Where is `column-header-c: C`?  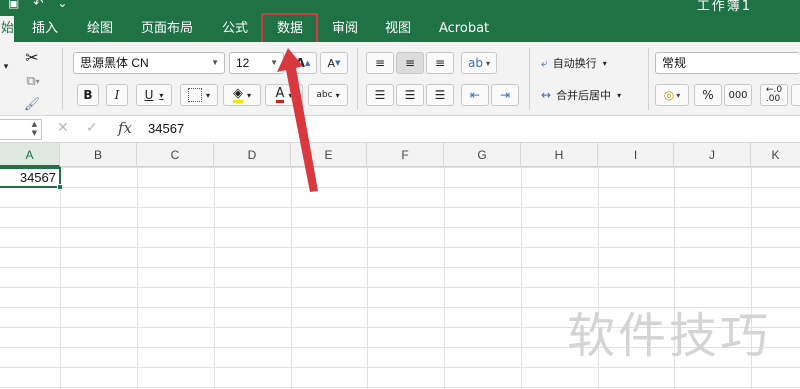 column-header-c: C is located at coordinates (175, 155).